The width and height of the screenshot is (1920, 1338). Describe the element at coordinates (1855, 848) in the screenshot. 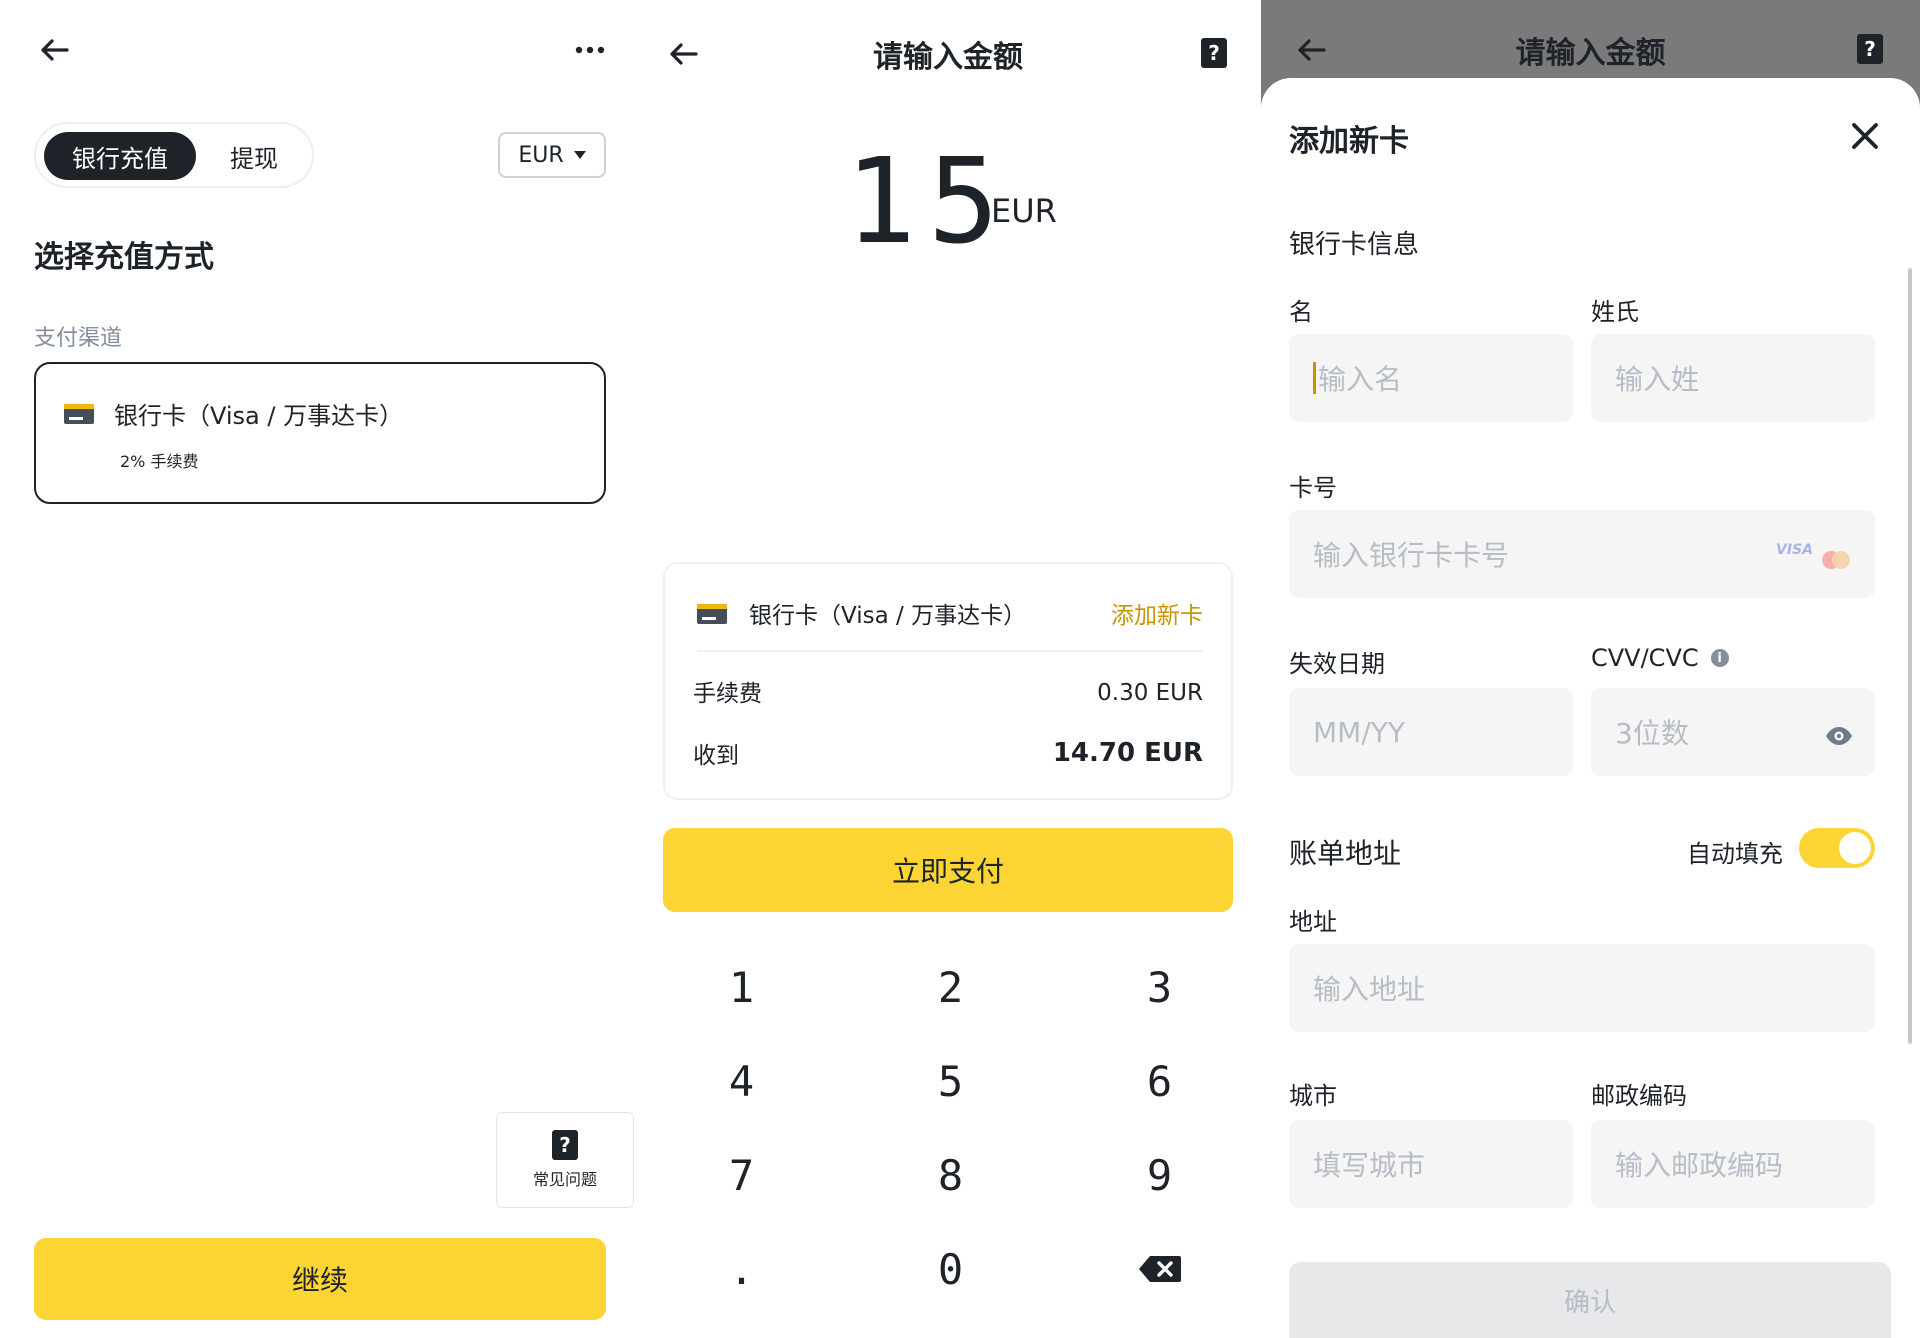

I see `toggle-knob` at that location.